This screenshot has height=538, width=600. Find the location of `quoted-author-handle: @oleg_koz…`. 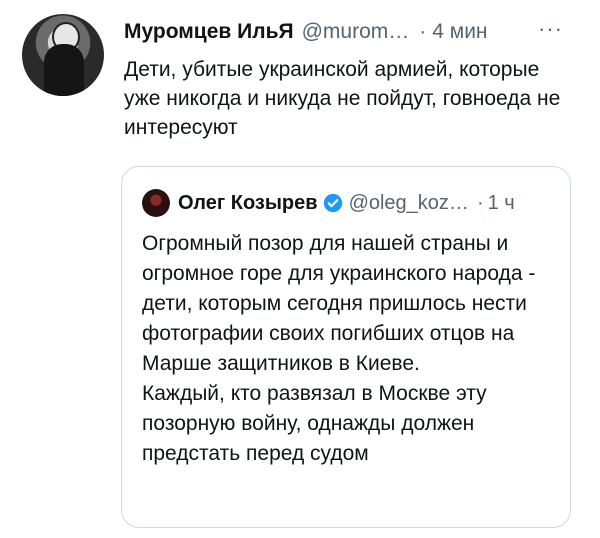

quoted-author-handle: @oleg_koz… is located at coordinates (409, 203).